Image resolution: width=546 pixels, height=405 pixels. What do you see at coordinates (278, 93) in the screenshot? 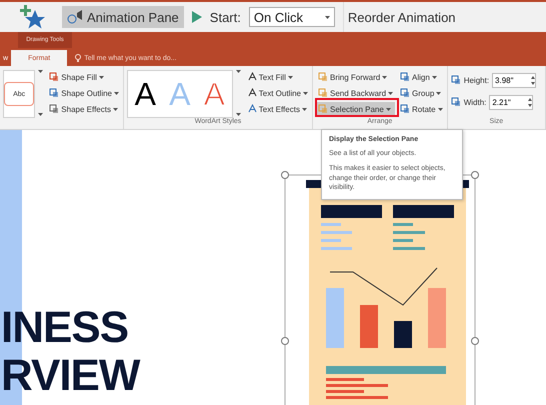
I see `text-command: Text Outline` at bounding box center [278, 93].